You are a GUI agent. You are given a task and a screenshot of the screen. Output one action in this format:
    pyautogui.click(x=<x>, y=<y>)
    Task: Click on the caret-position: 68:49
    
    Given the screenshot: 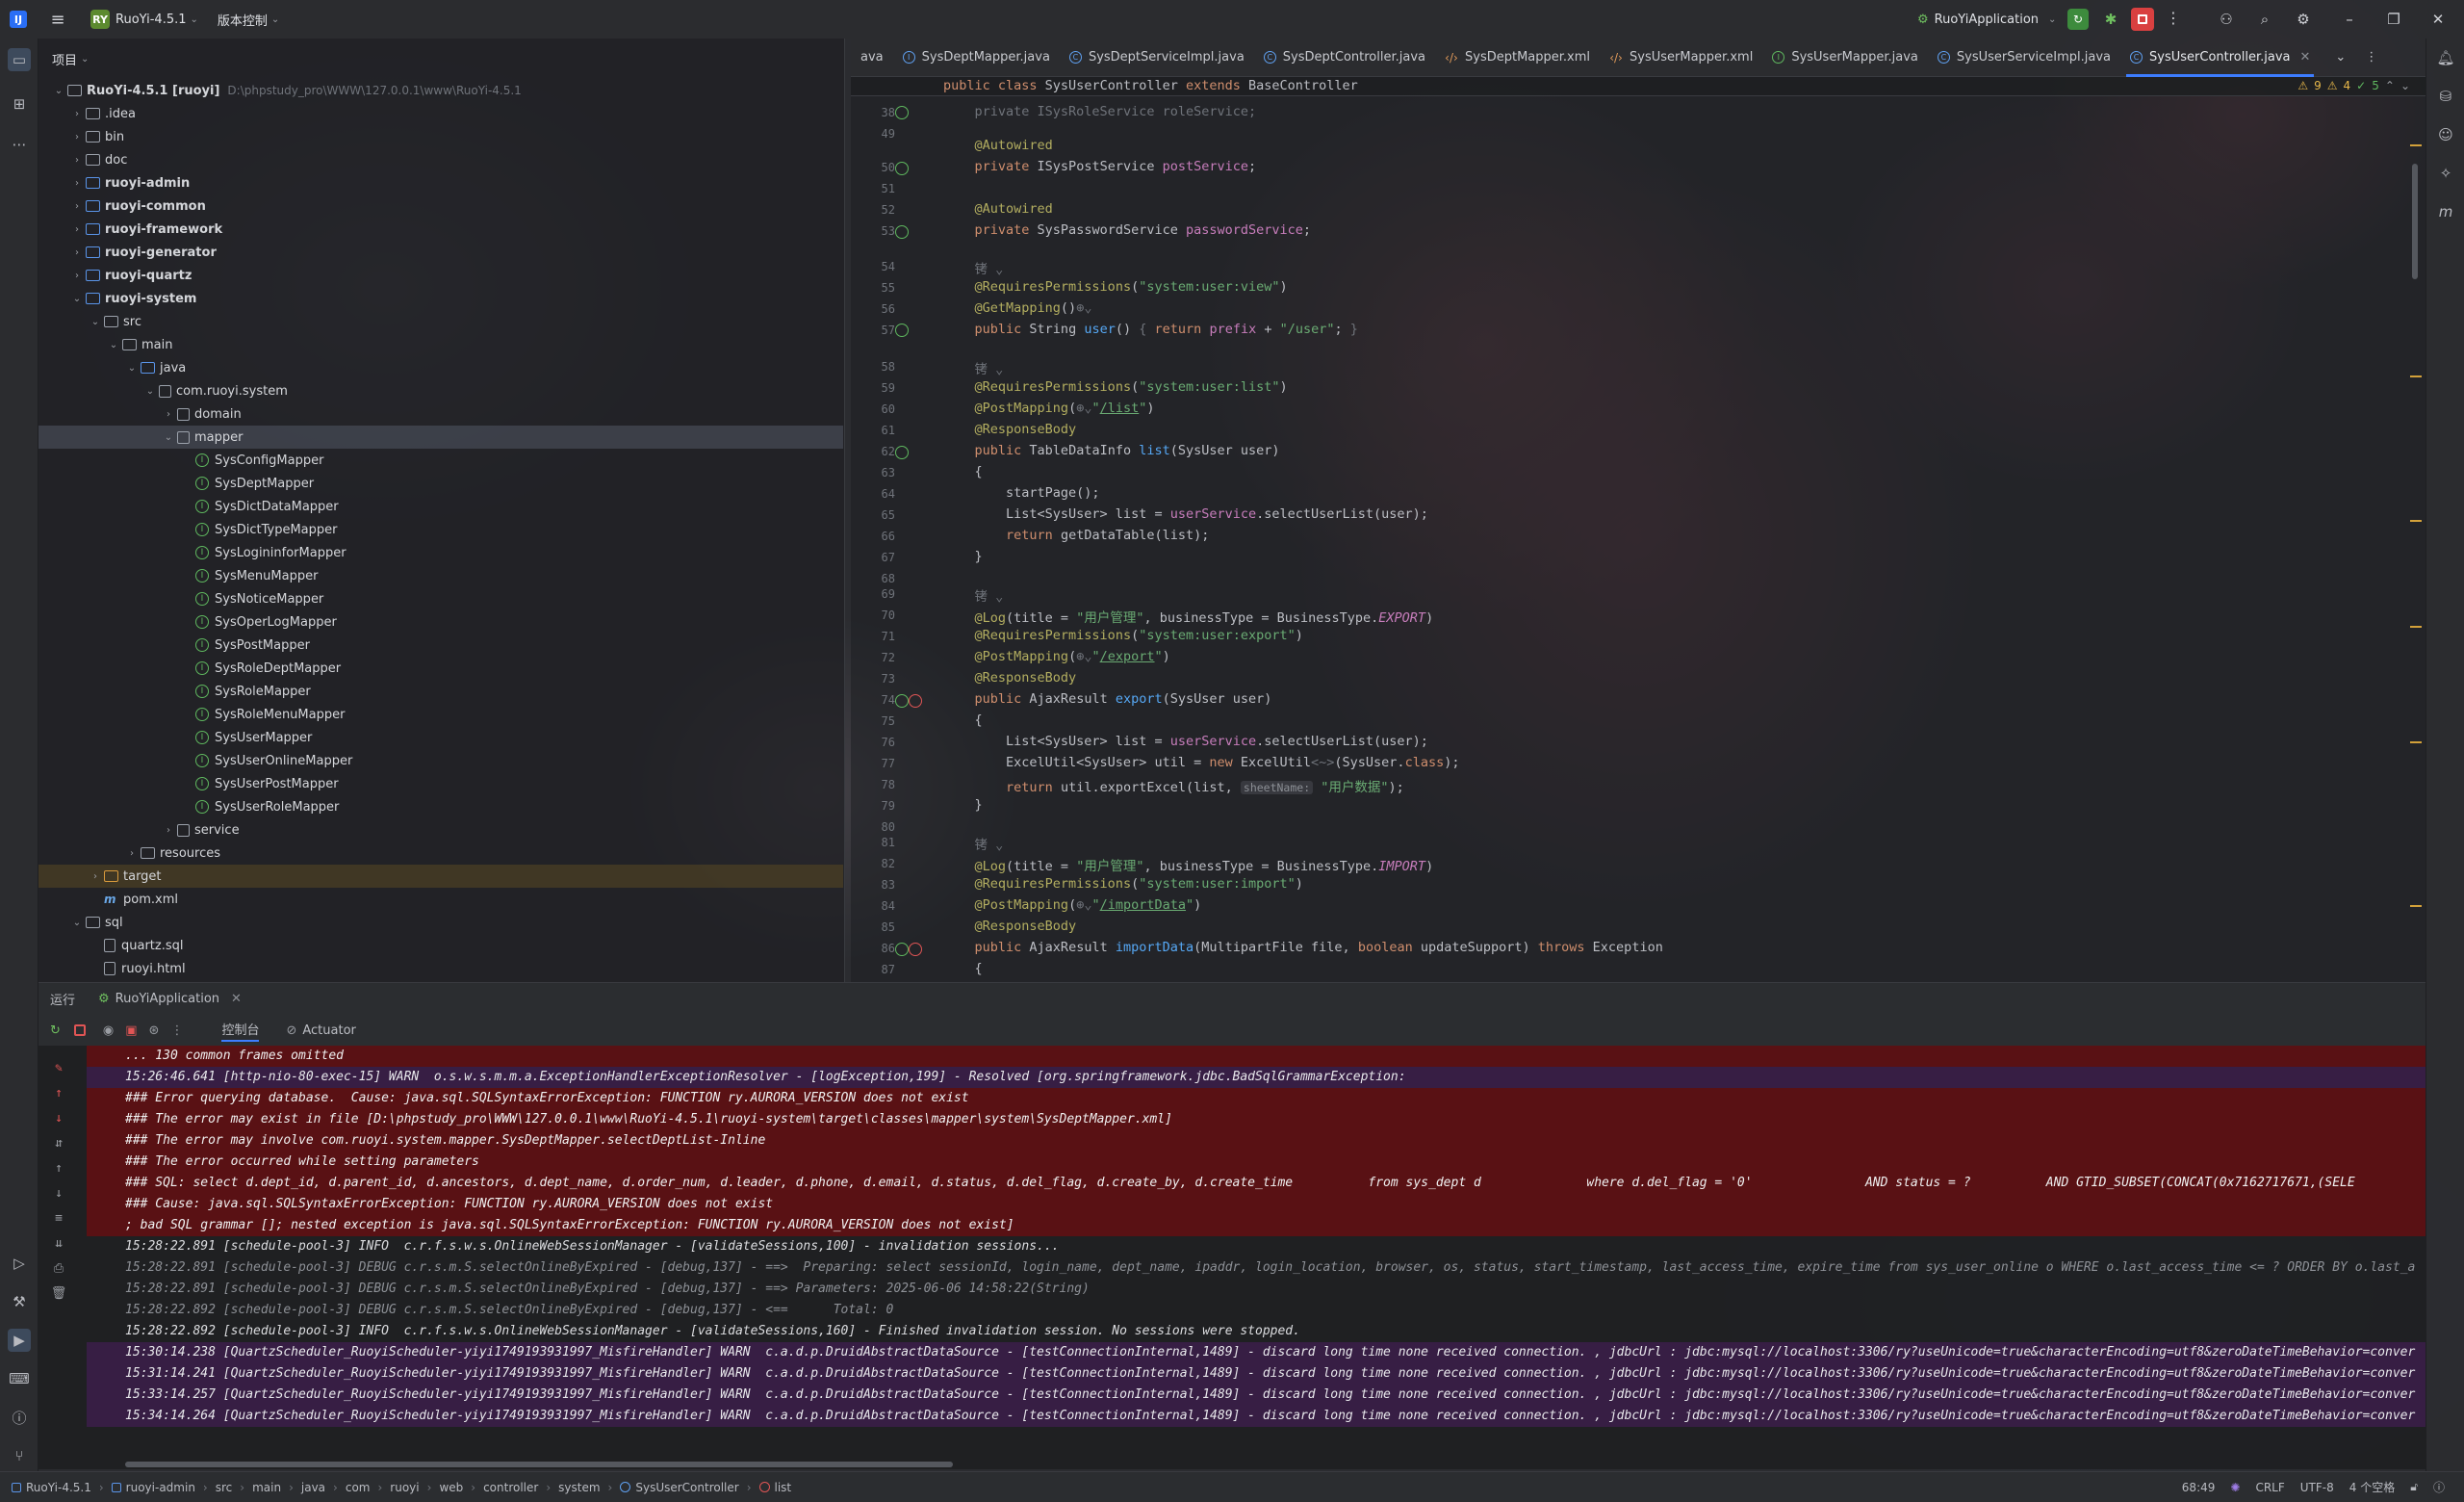 What is the action you would take?
    pyautogui.click(x=2199, y=1487)
    